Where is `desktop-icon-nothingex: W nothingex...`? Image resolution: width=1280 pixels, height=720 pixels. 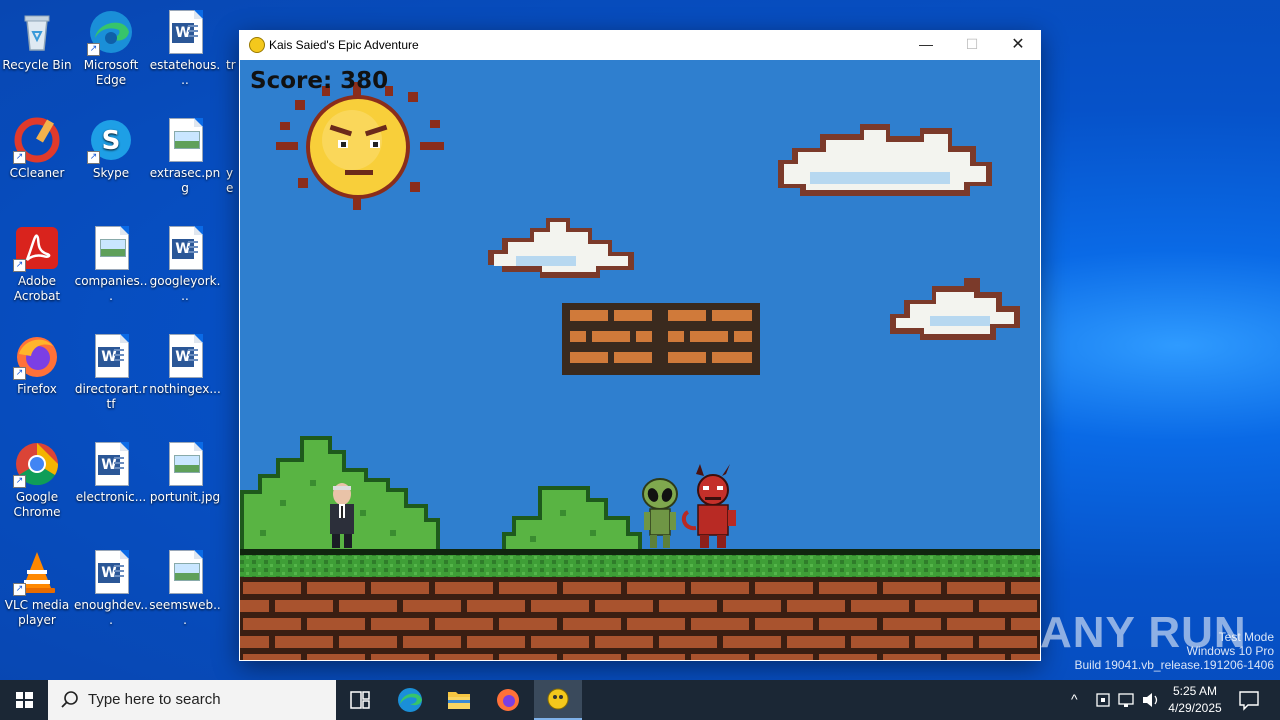 desktop-icon-nothingex: W nothingex... is located at coordinates (185, 364).